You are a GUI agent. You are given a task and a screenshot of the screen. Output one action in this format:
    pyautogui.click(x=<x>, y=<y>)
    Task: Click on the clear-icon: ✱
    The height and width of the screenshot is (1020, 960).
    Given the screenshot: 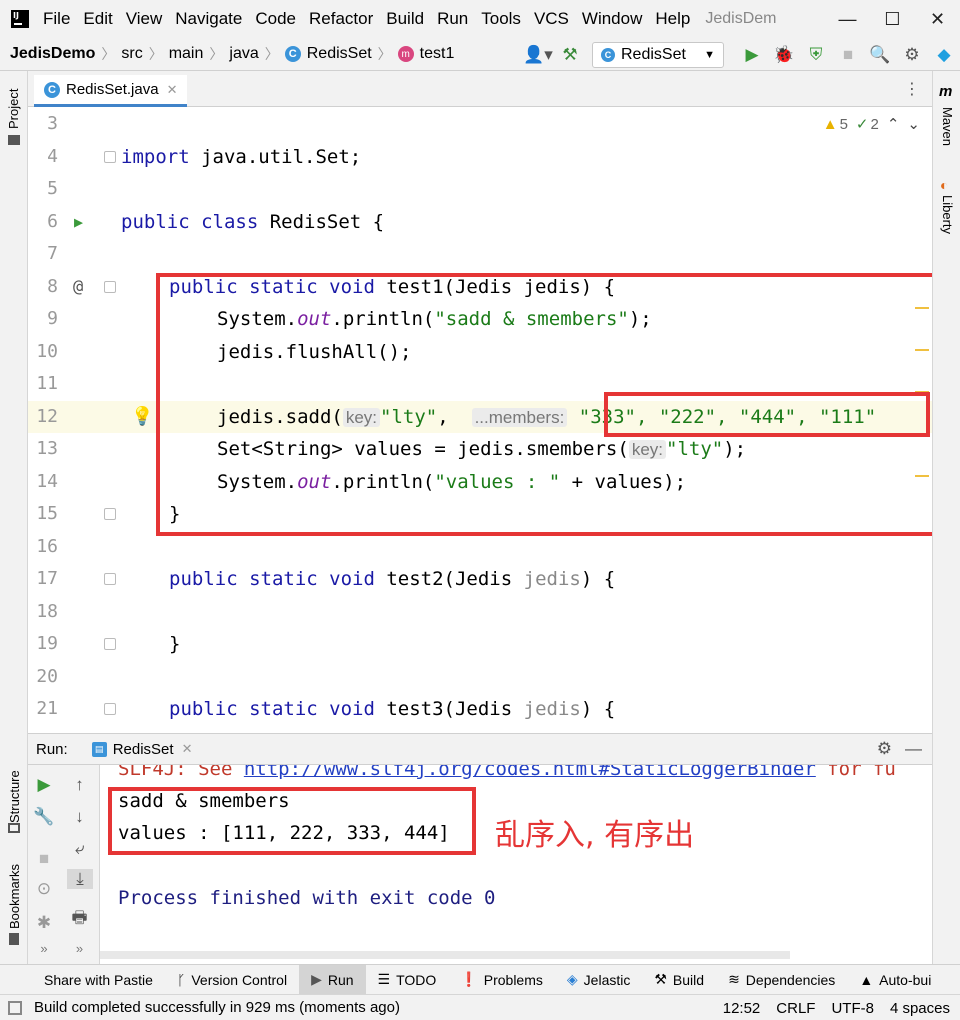 What is the action you would take?
    pyautogui.click(x=44, y=923)
    